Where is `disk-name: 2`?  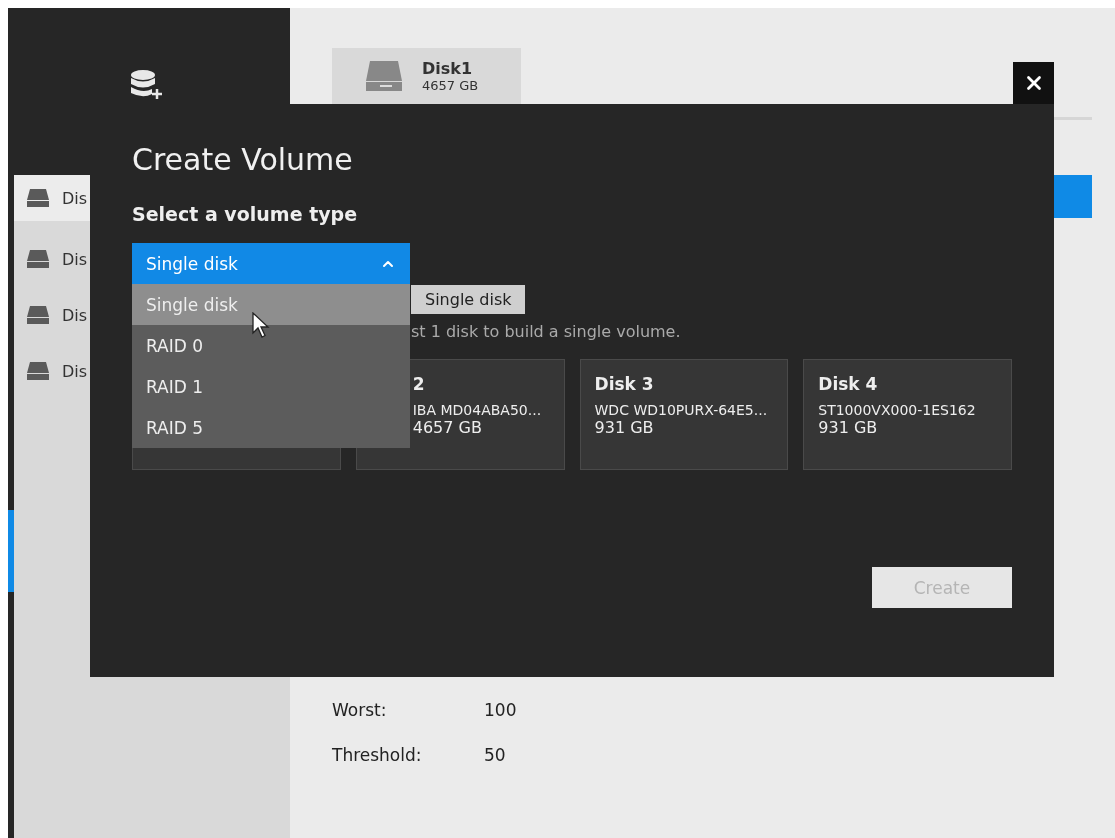
disk-name: 2 is located at coordinates (419, 384).